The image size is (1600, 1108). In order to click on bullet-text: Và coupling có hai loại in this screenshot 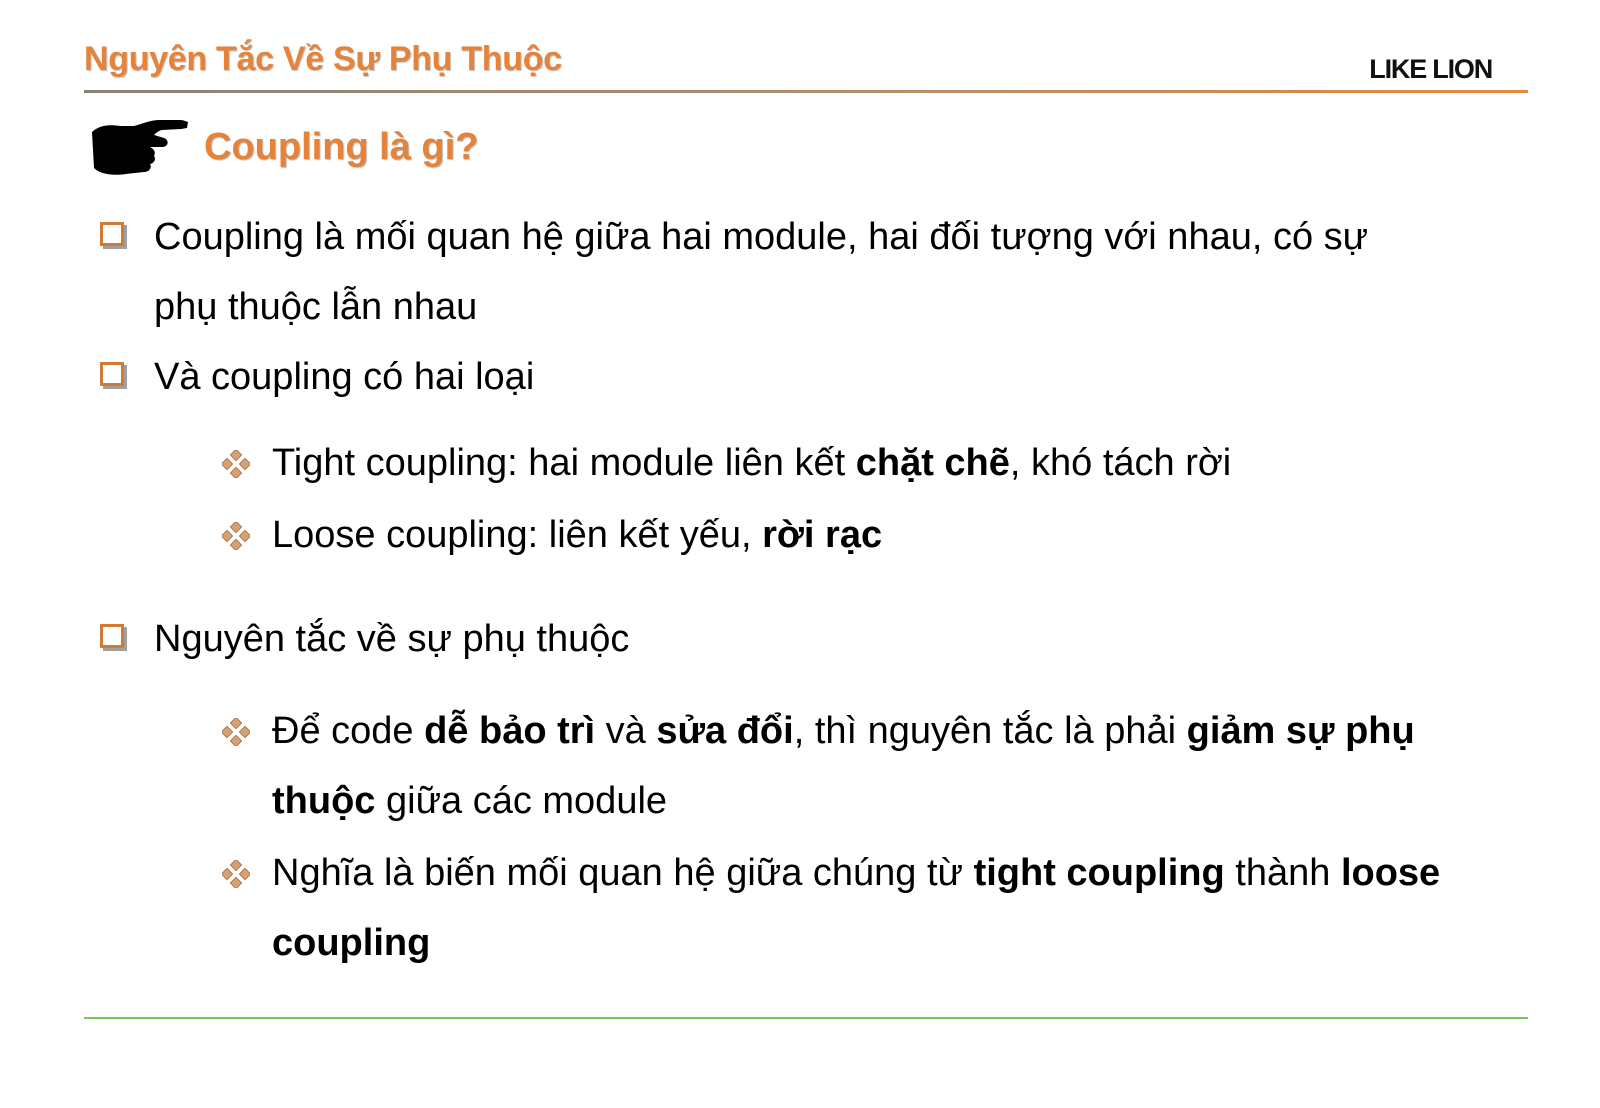, I will do `click(344, 377)`.